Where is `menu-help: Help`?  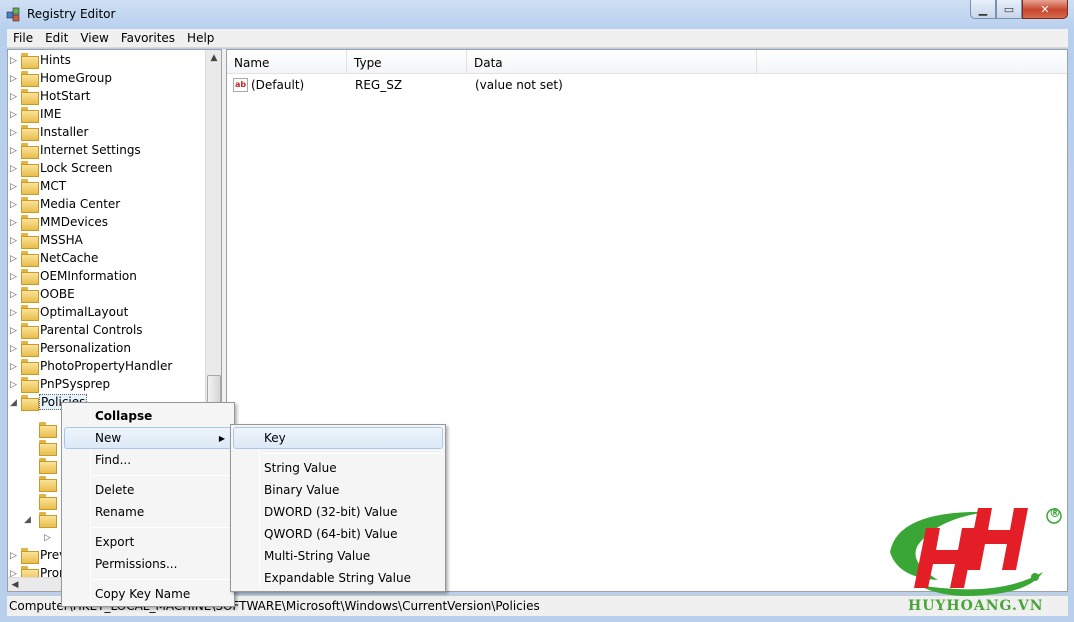
menu-help: Help is located at coordinates (200, 38).